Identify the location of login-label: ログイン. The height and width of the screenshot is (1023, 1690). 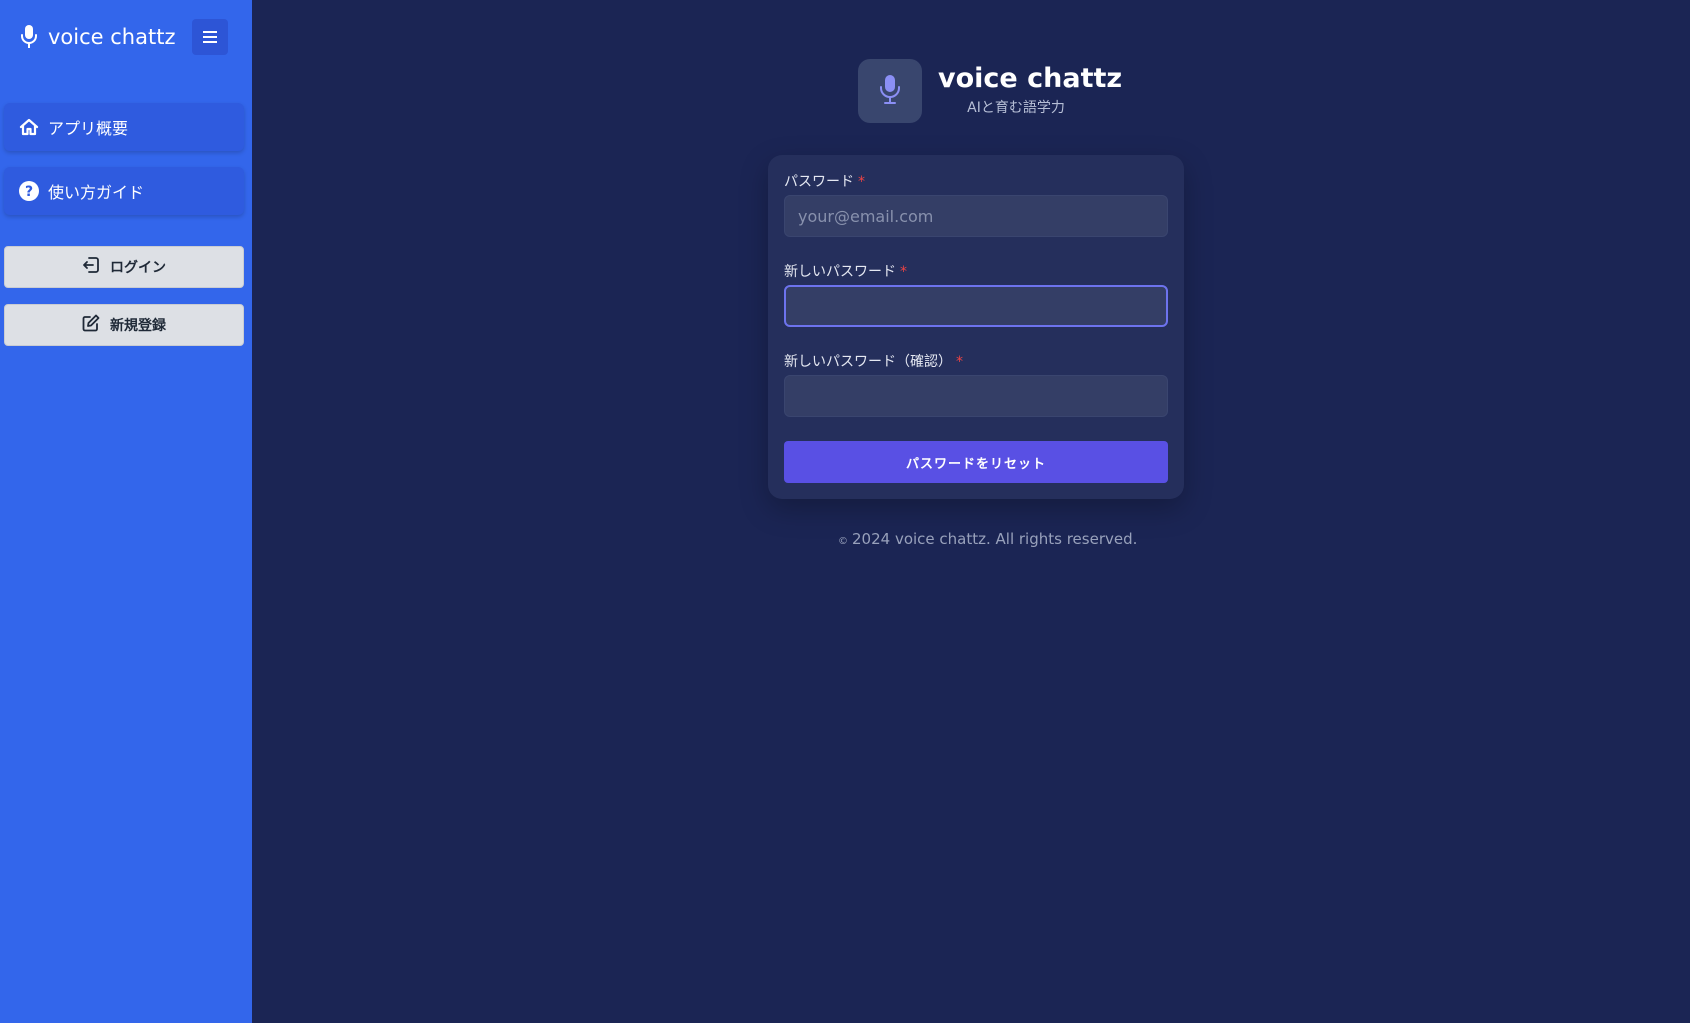
(138, 268).